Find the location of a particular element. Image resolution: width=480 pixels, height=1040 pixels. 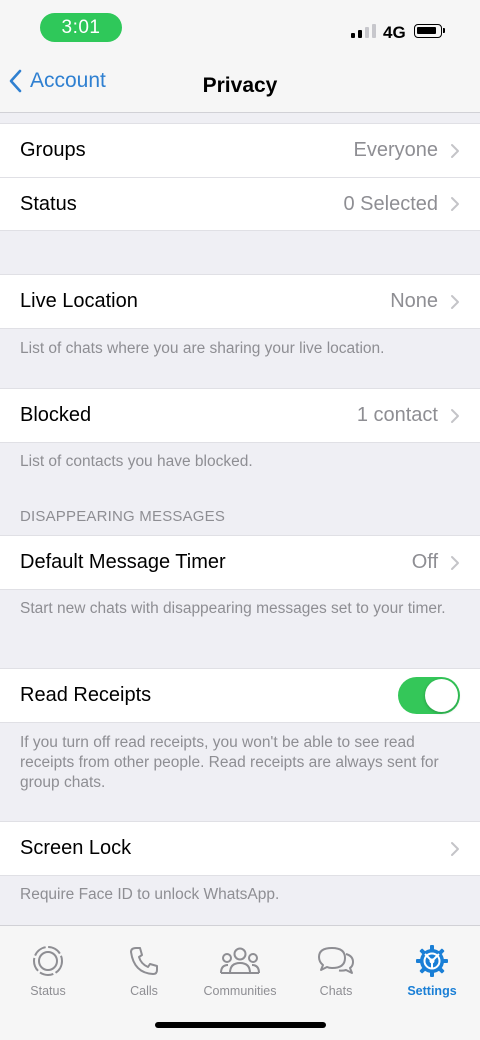

row-label: Blocked is located at coordinates (56, 415).